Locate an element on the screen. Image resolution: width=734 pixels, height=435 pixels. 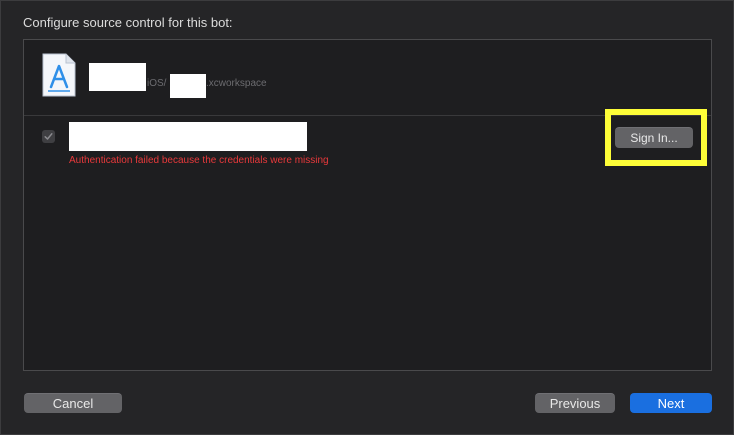
cancel-button: Cancel is located at coordinates (73, 403).